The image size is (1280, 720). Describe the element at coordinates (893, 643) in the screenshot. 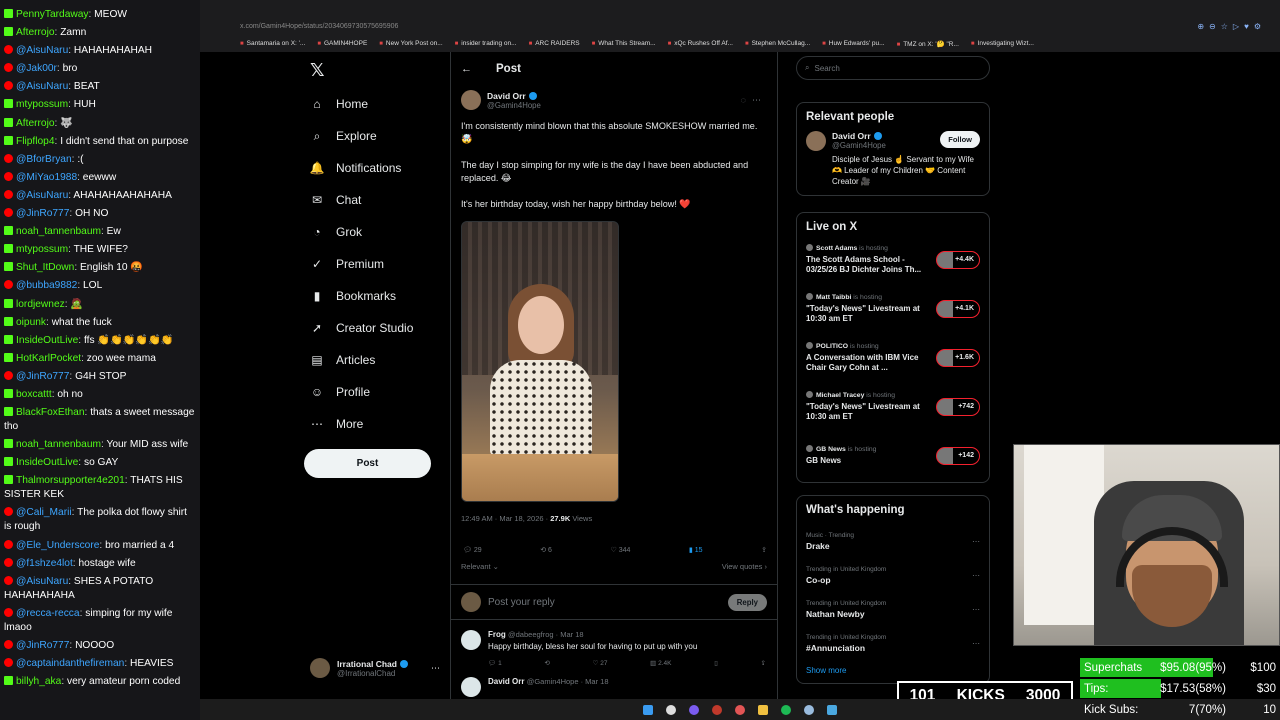

I see `trend-item: Trending in United Kingdom #Annunciation ⋯` at that location.